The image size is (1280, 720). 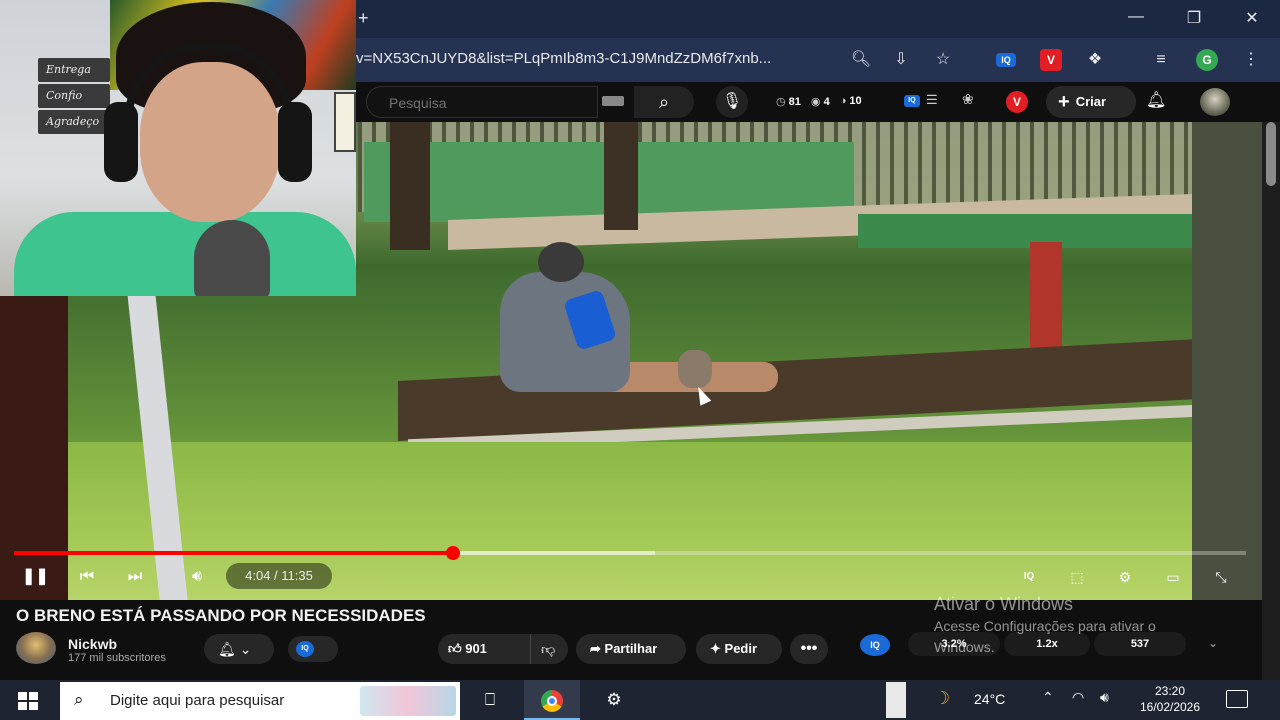 I want to click on zoom-icon: 🔍︎, so click(x=861, y=60).